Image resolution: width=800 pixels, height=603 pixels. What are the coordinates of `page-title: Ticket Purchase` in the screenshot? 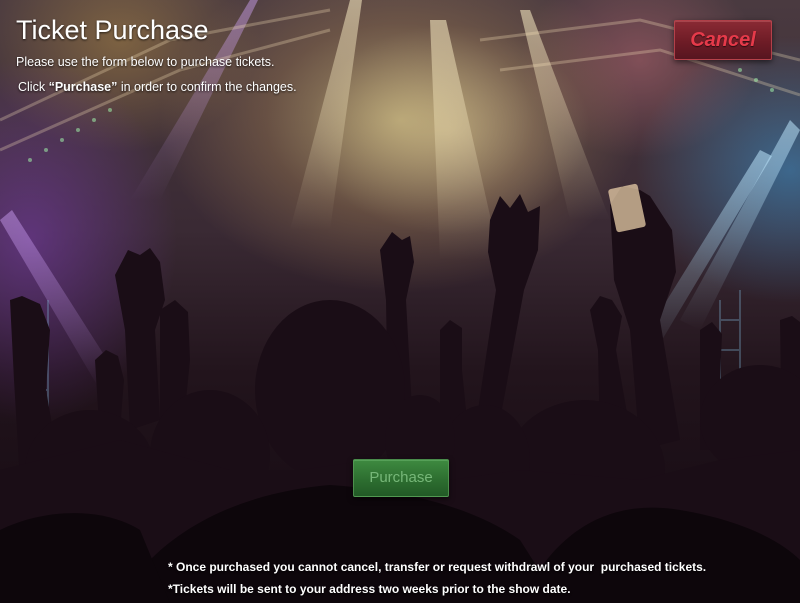 It's located at (112, 30).